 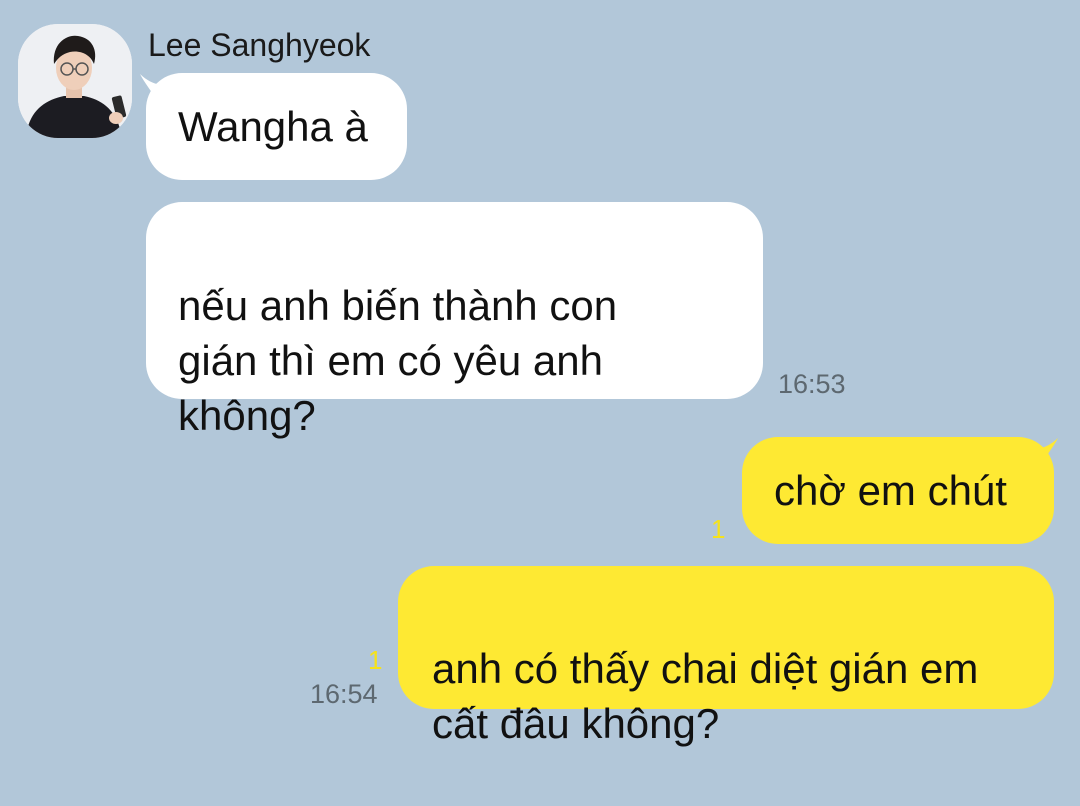 What do you see at coordinates (259, 45) in the screenshot?
I see `sender-name: Lee Sanghyeok` at bounding box center [259, 45].